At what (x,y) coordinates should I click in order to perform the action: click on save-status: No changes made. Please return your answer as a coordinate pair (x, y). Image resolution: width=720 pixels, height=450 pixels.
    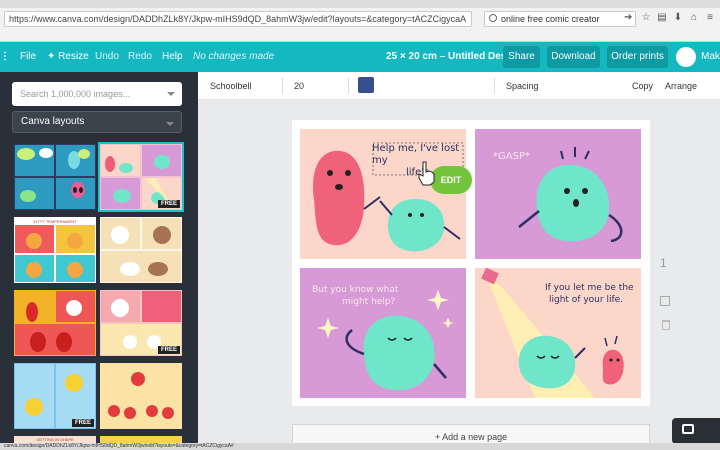
    Looking at the image, I should click on (234, 56).